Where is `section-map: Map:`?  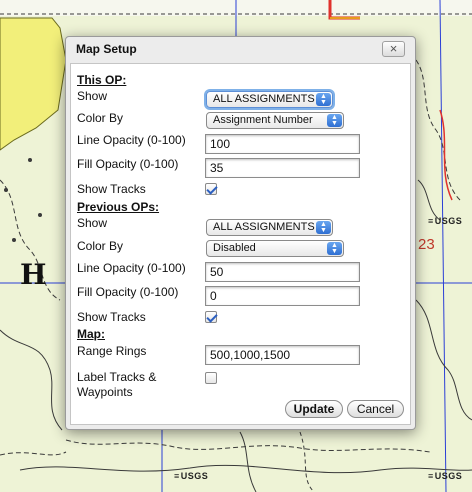
section-map: Map: is located at coordinates (91, 334).